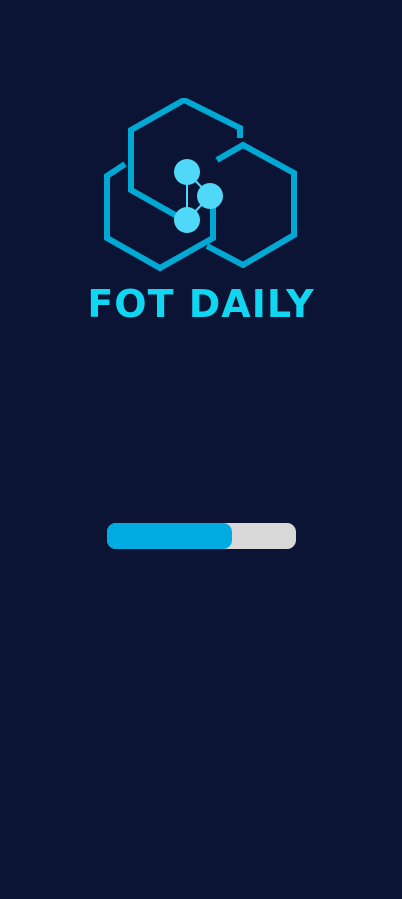 The image size is (402, 899). What do you see at coordinates (201, 185) in the screenshot?
I see `hexagon-molecule-logo-icon` at bounding box center [201, 185].